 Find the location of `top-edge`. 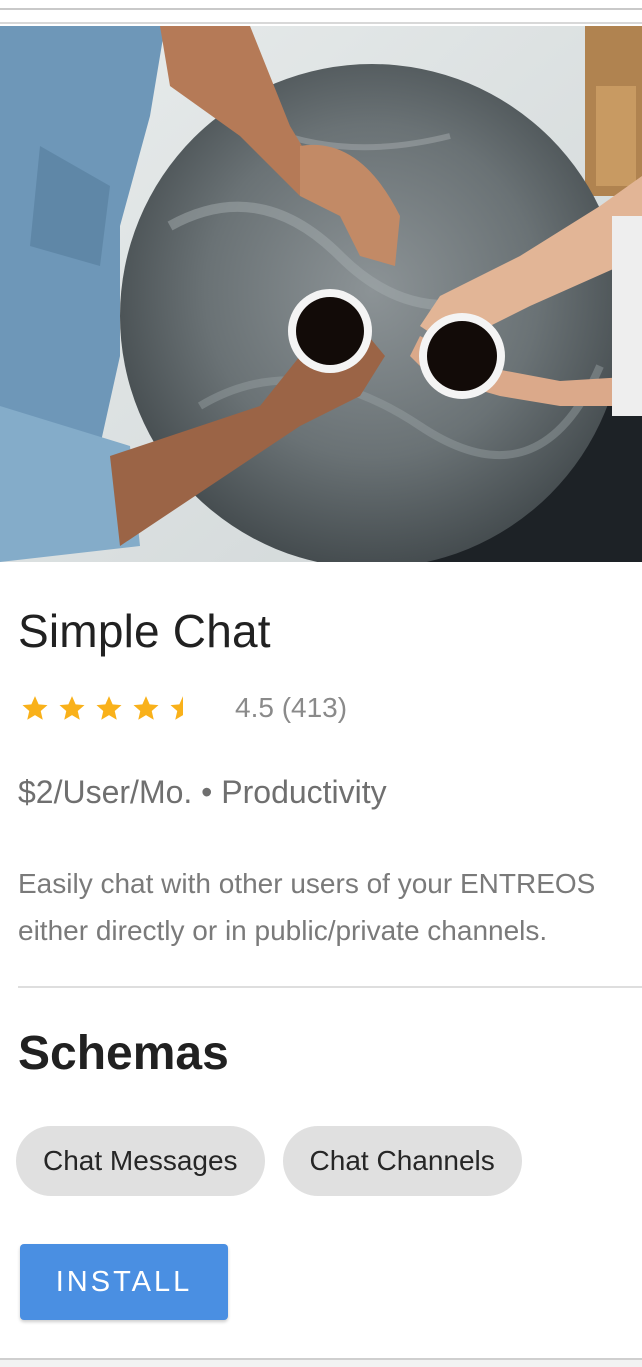

top-edge is located at coordinates (321, 12).